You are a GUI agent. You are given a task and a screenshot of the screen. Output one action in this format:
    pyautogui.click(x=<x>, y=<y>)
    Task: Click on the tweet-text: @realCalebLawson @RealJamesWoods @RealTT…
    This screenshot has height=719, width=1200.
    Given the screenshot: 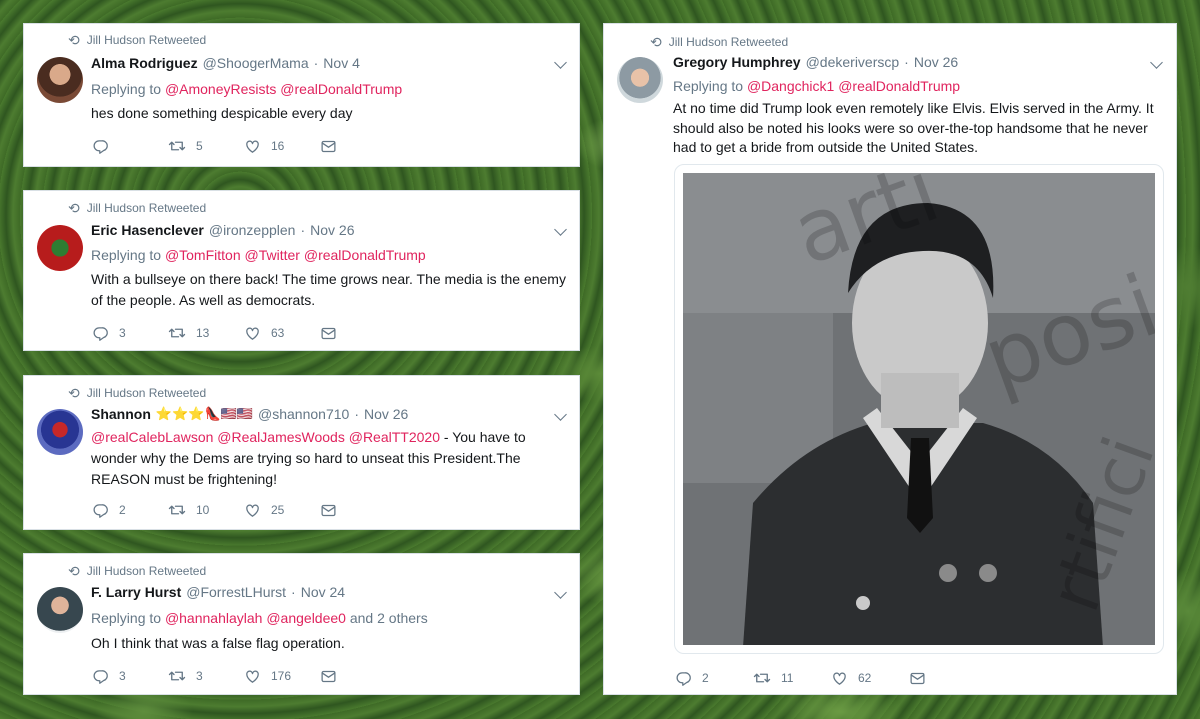 What is the action you would take?
    pyautogui.click(x=308, y=458)
    